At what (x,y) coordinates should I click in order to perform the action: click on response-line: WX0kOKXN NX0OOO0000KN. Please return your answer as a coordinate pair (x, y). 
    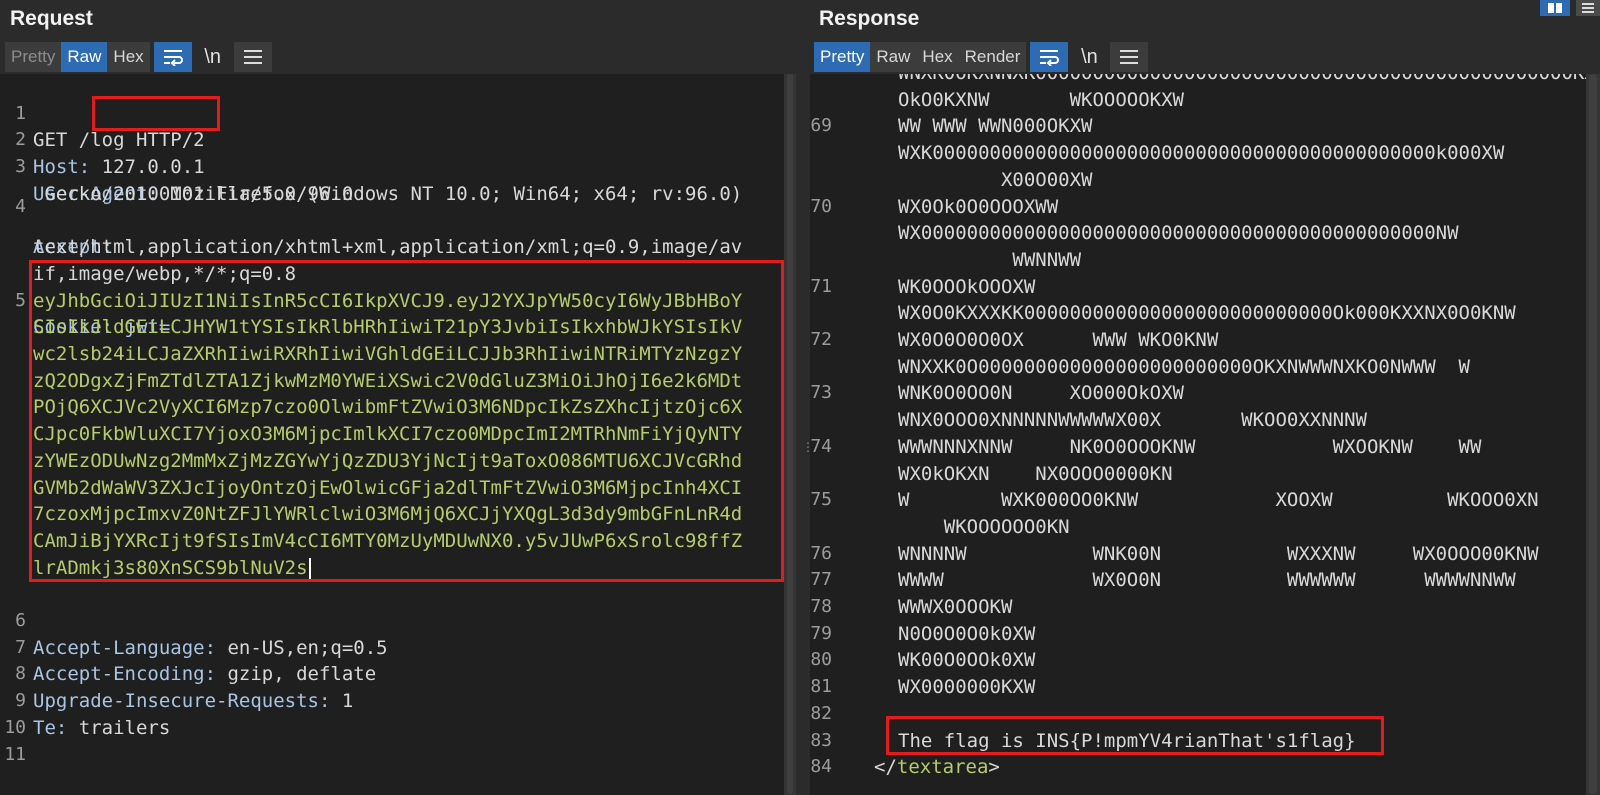
    Looking at the image, I should click on (1198, 474).